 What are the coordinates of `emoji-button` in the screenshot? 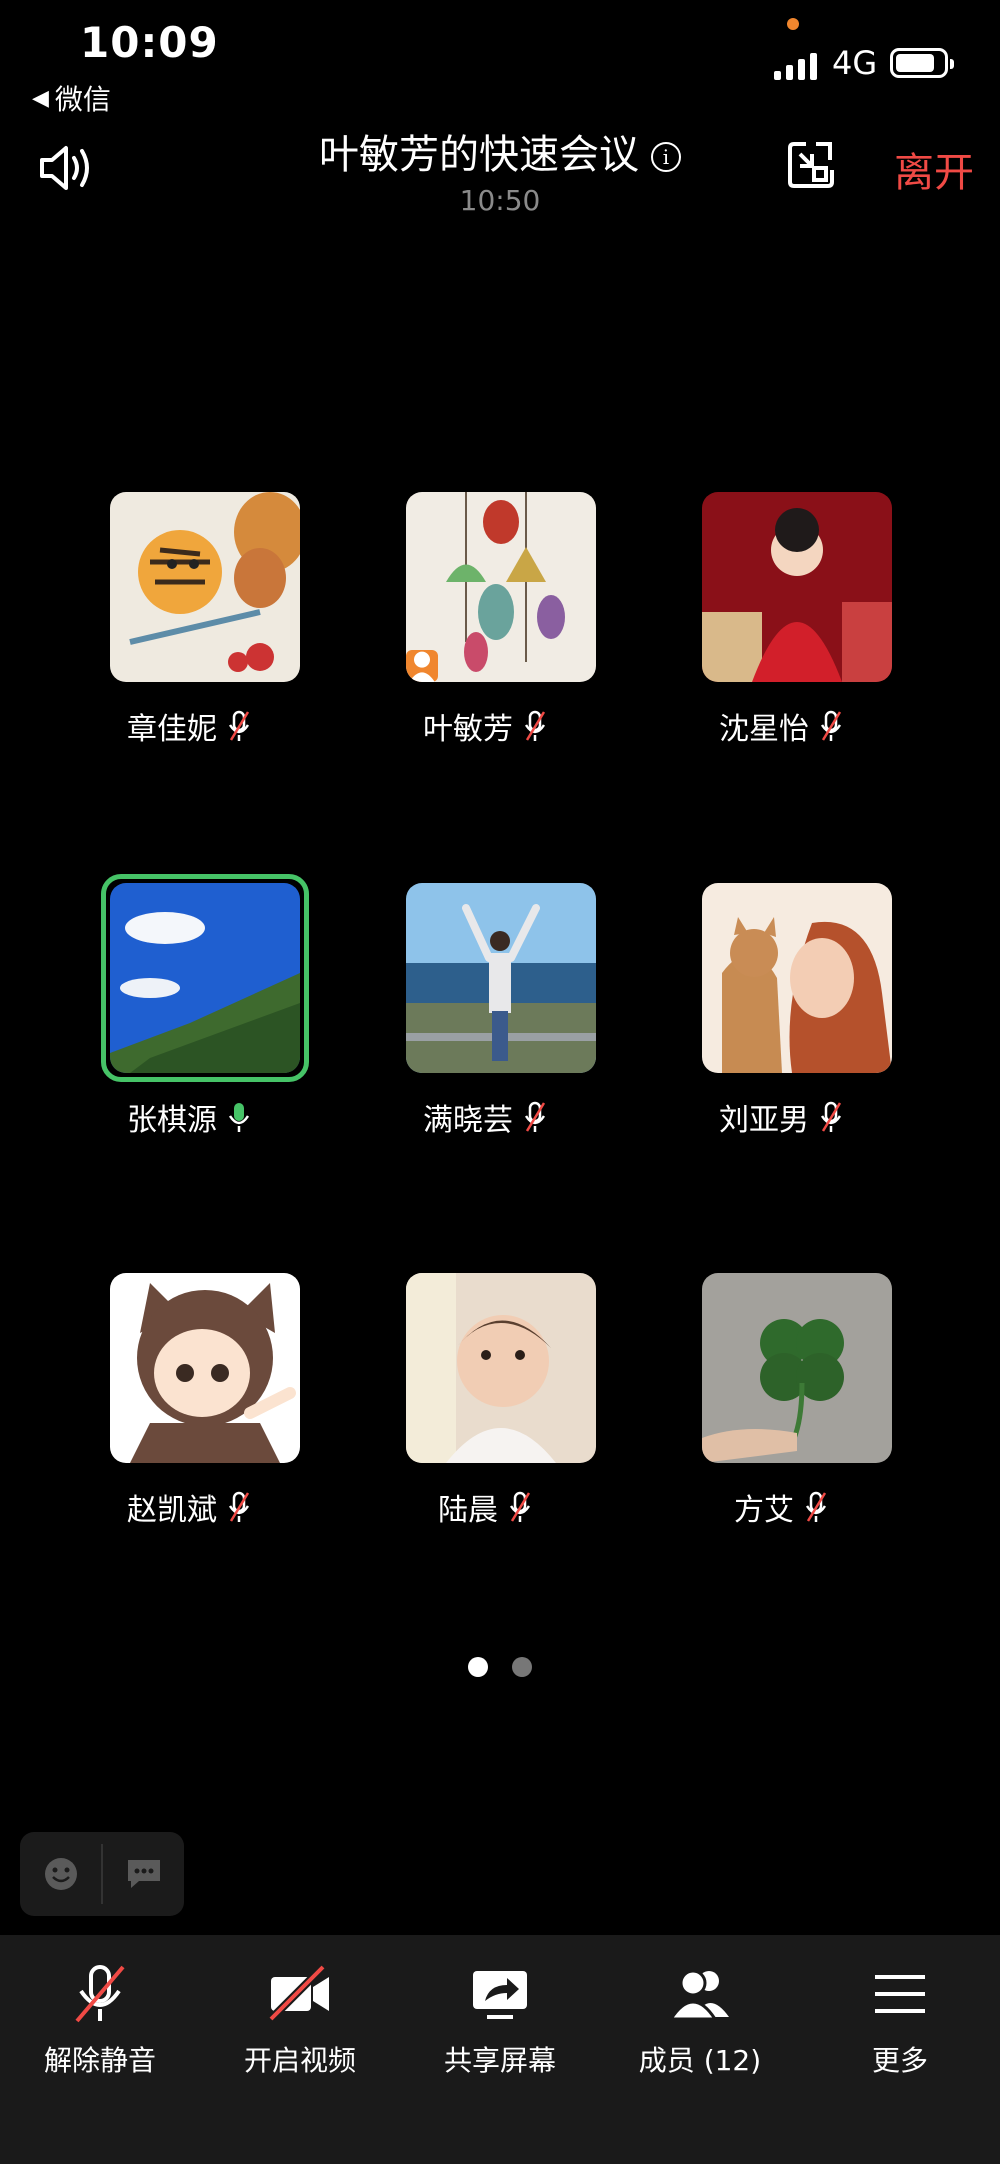 It's located at (60, 1874).